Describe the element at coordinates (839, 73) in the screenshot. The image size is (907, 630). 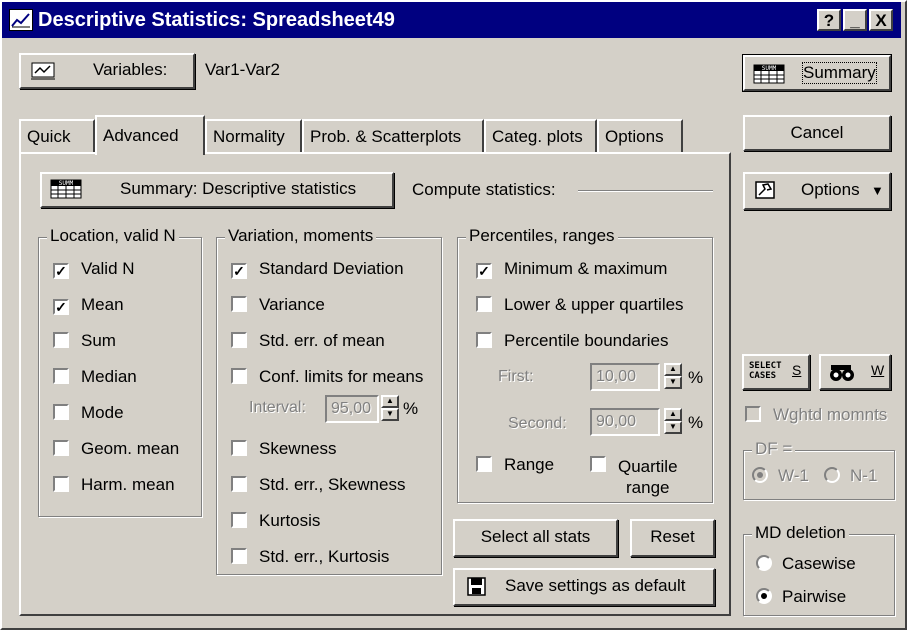
I see `summary-button-label: Summary` at that location.